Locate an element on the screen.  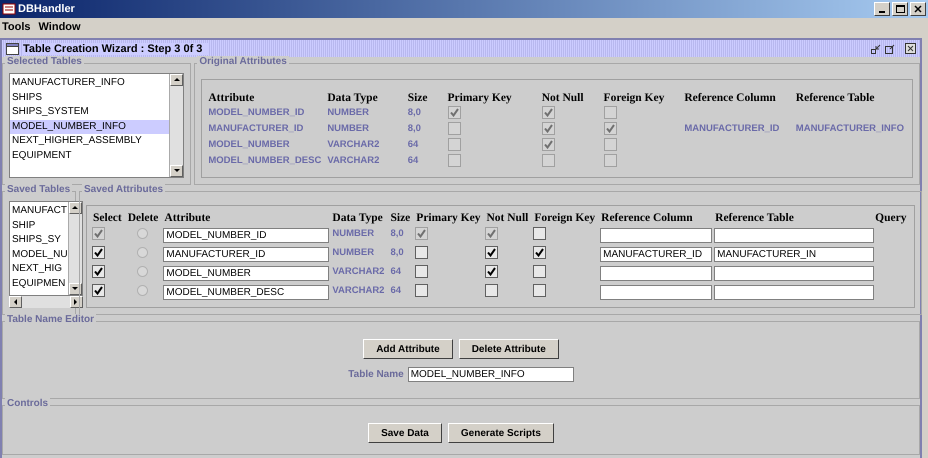
control-button: Save Data is located at coordinates (405, 433).